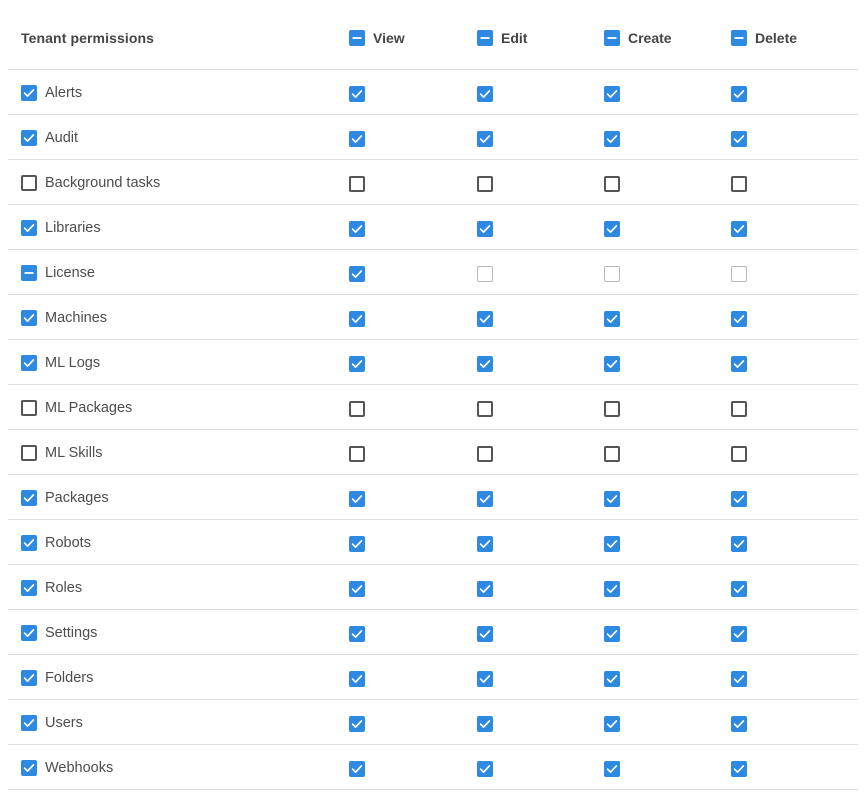 The image size is (866, 797). Describe the element at coordinates (64, 93) in the screenshot. I see `permission-label: Alerts` at that location.